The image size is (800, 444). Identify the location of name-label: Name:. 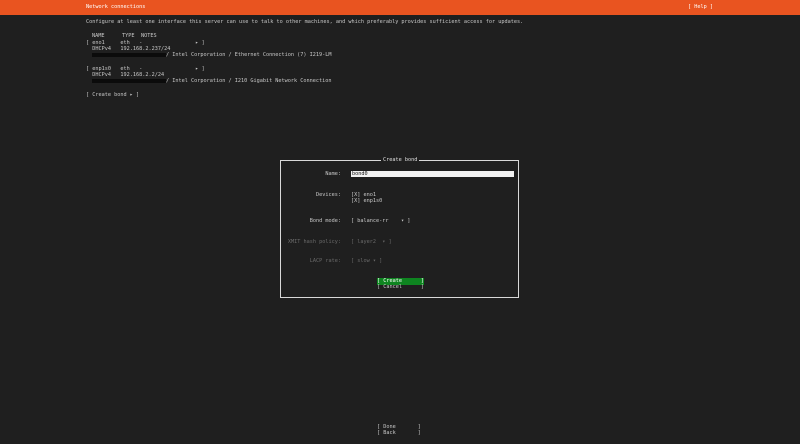
(333, 174).